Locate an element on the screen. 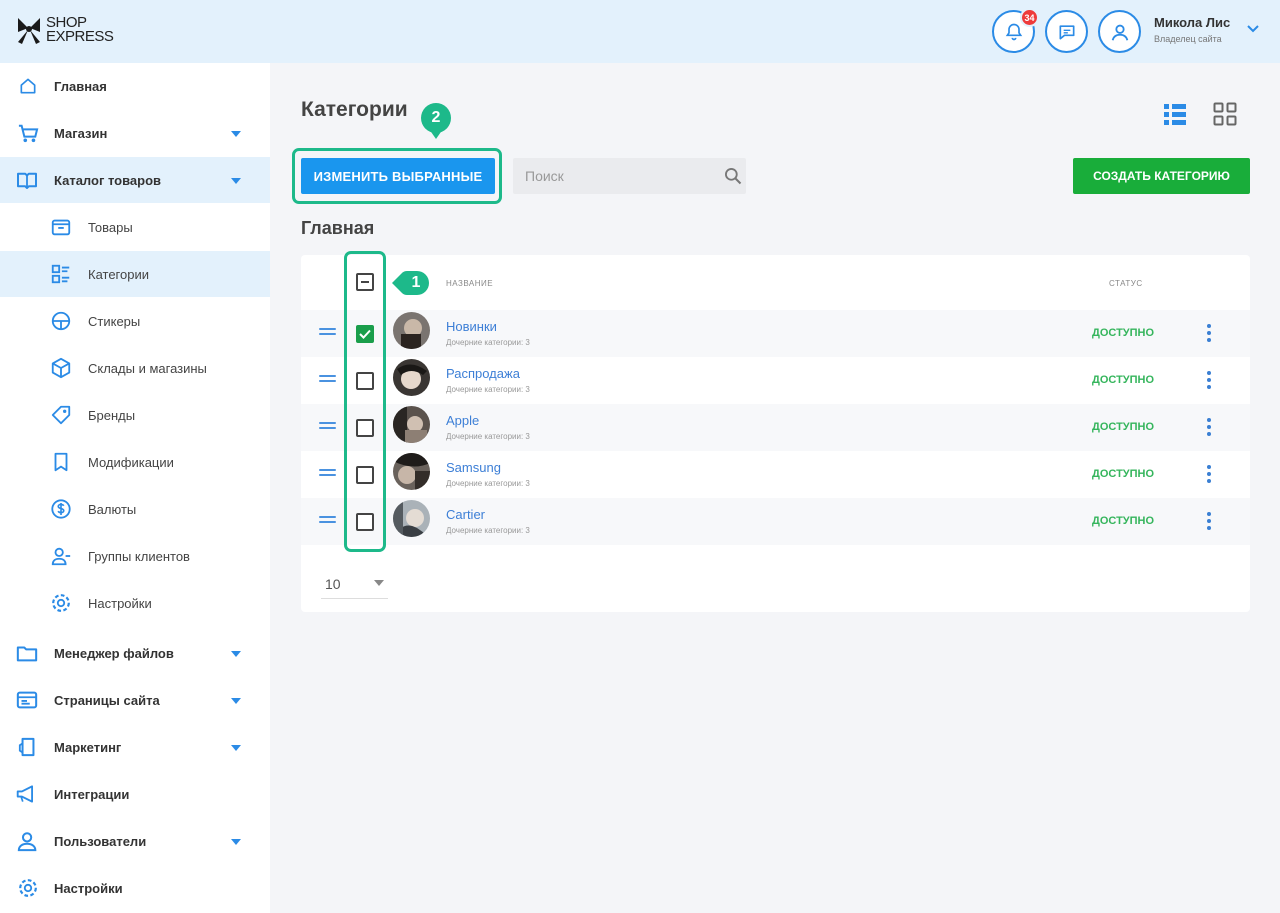 The width and height of the screenshot is (1280, 913). sidebar-item-label: Главная is located at coordinates (80, 86).